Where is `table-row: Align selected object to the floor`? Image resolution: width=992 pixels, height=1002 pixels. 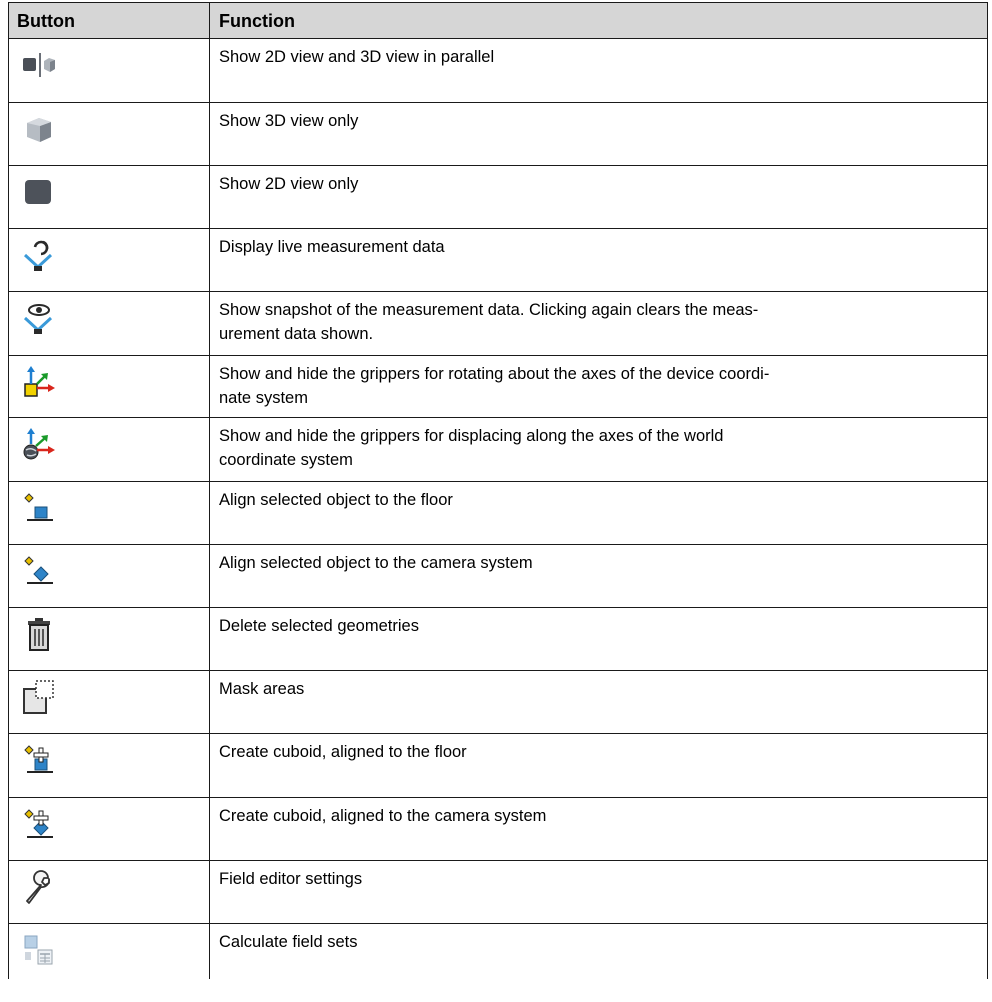
table-row: Align selected object to the floor is located at coordinates (498, 513).